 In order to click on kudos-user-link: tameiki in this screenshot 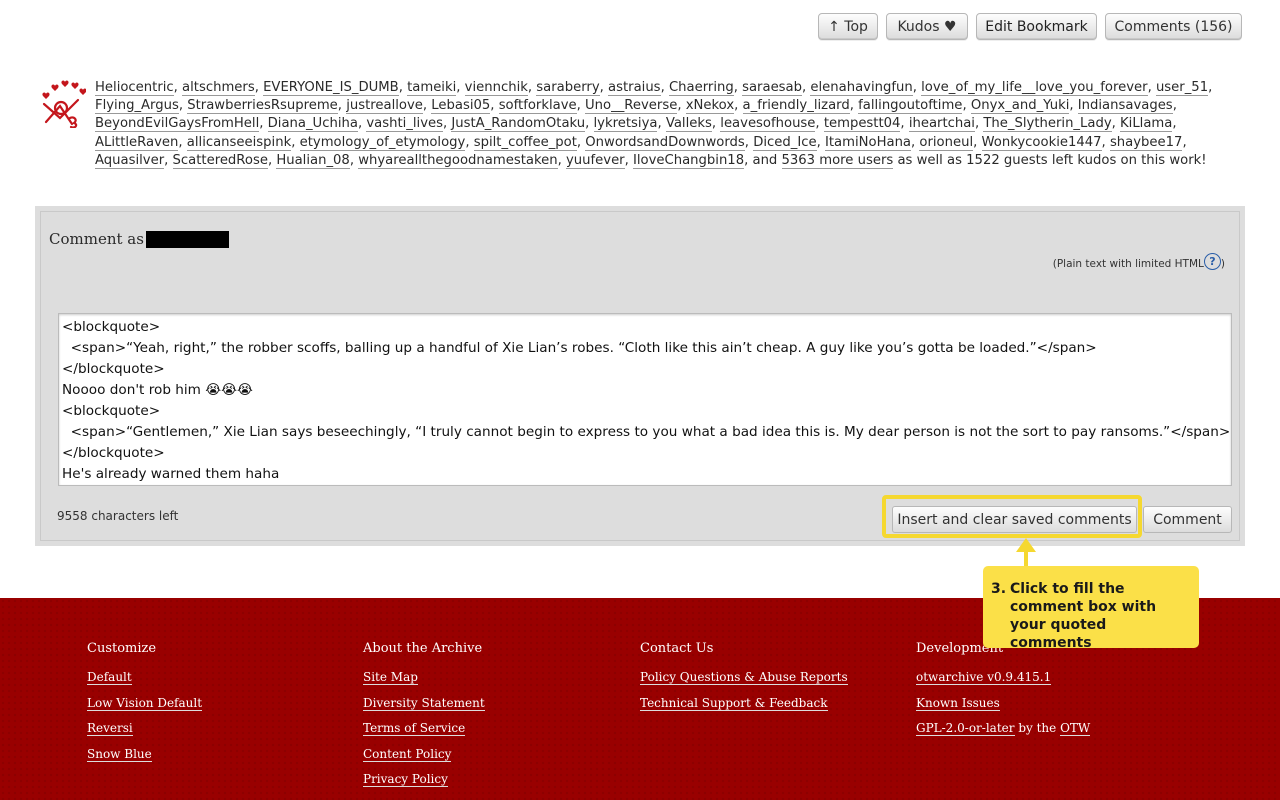, I will do `click(432, 88)`.